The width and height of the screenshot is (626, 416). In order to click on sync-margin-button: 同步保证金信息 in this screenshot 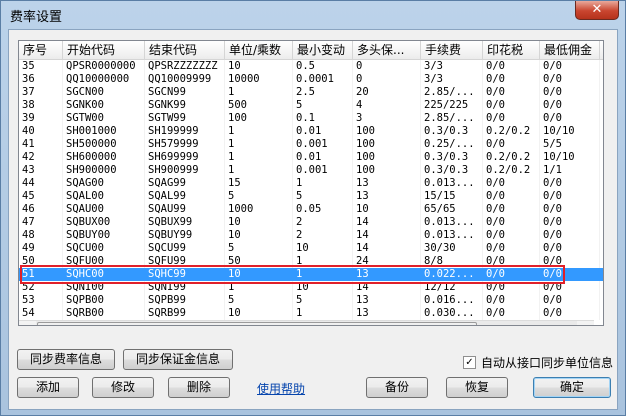, I will do `click(178, 359)`.